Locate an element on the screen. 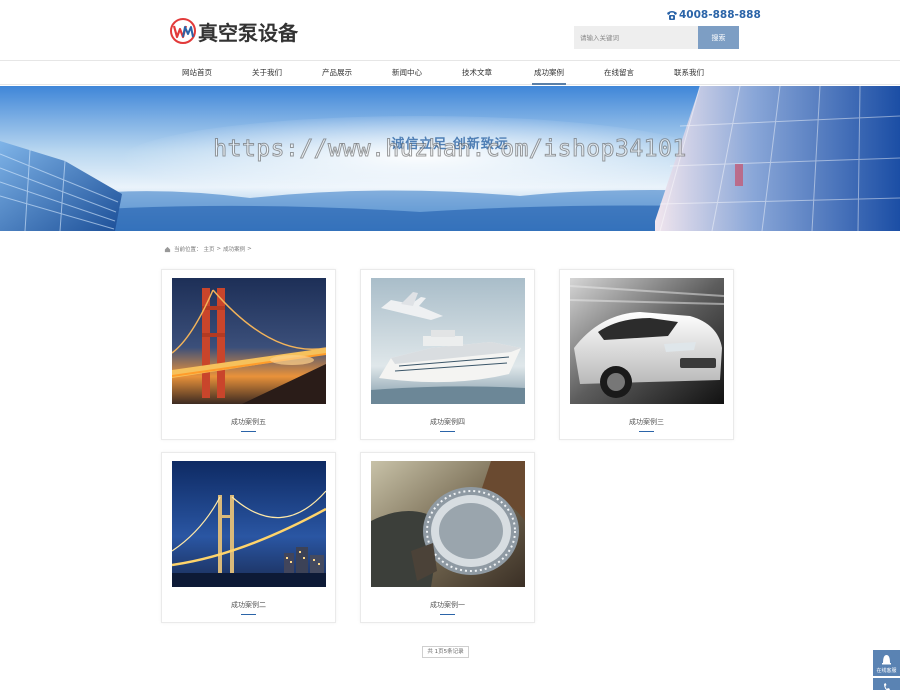 This screenshot has width=900, height=690. hotline-number: 4008-888-888 is located at coordinates (720, 15).